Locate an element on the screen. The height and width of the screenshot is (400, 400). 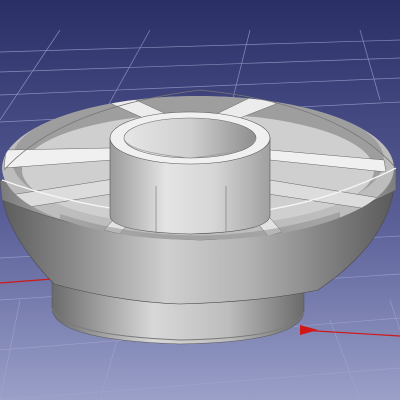
central-hub is located at coordinates (190, 173).